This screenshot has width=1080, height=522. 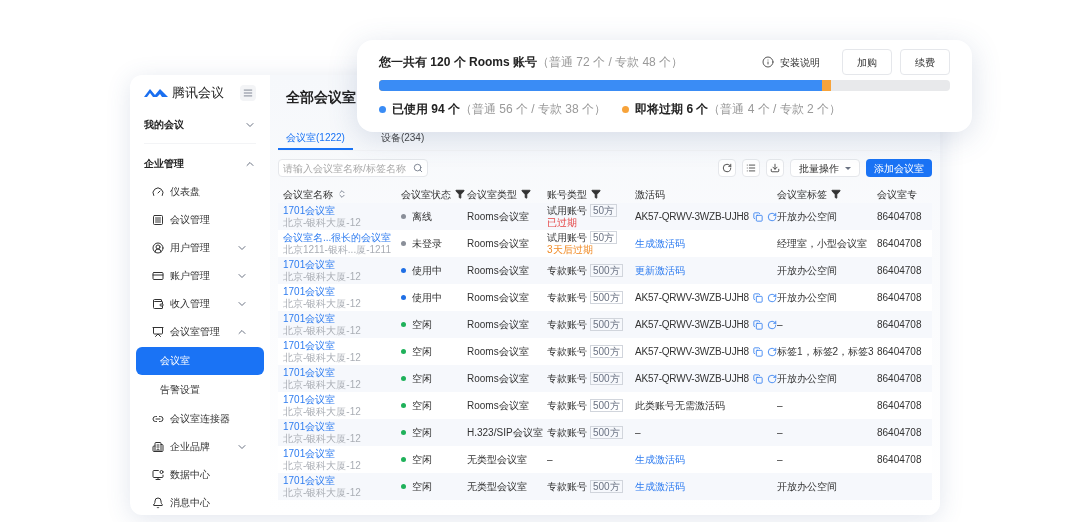 I want to click on column-header: 会议室名称, so click(x=337, y=194).